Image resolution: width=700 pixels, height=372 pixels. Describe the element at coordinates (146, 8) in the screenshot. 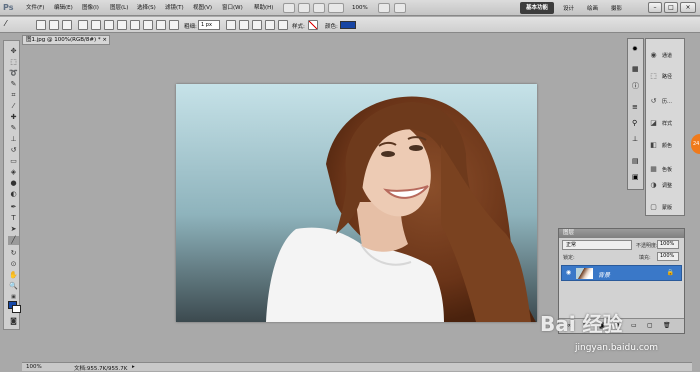

I see `menu-select: 选择(S)` at that location.